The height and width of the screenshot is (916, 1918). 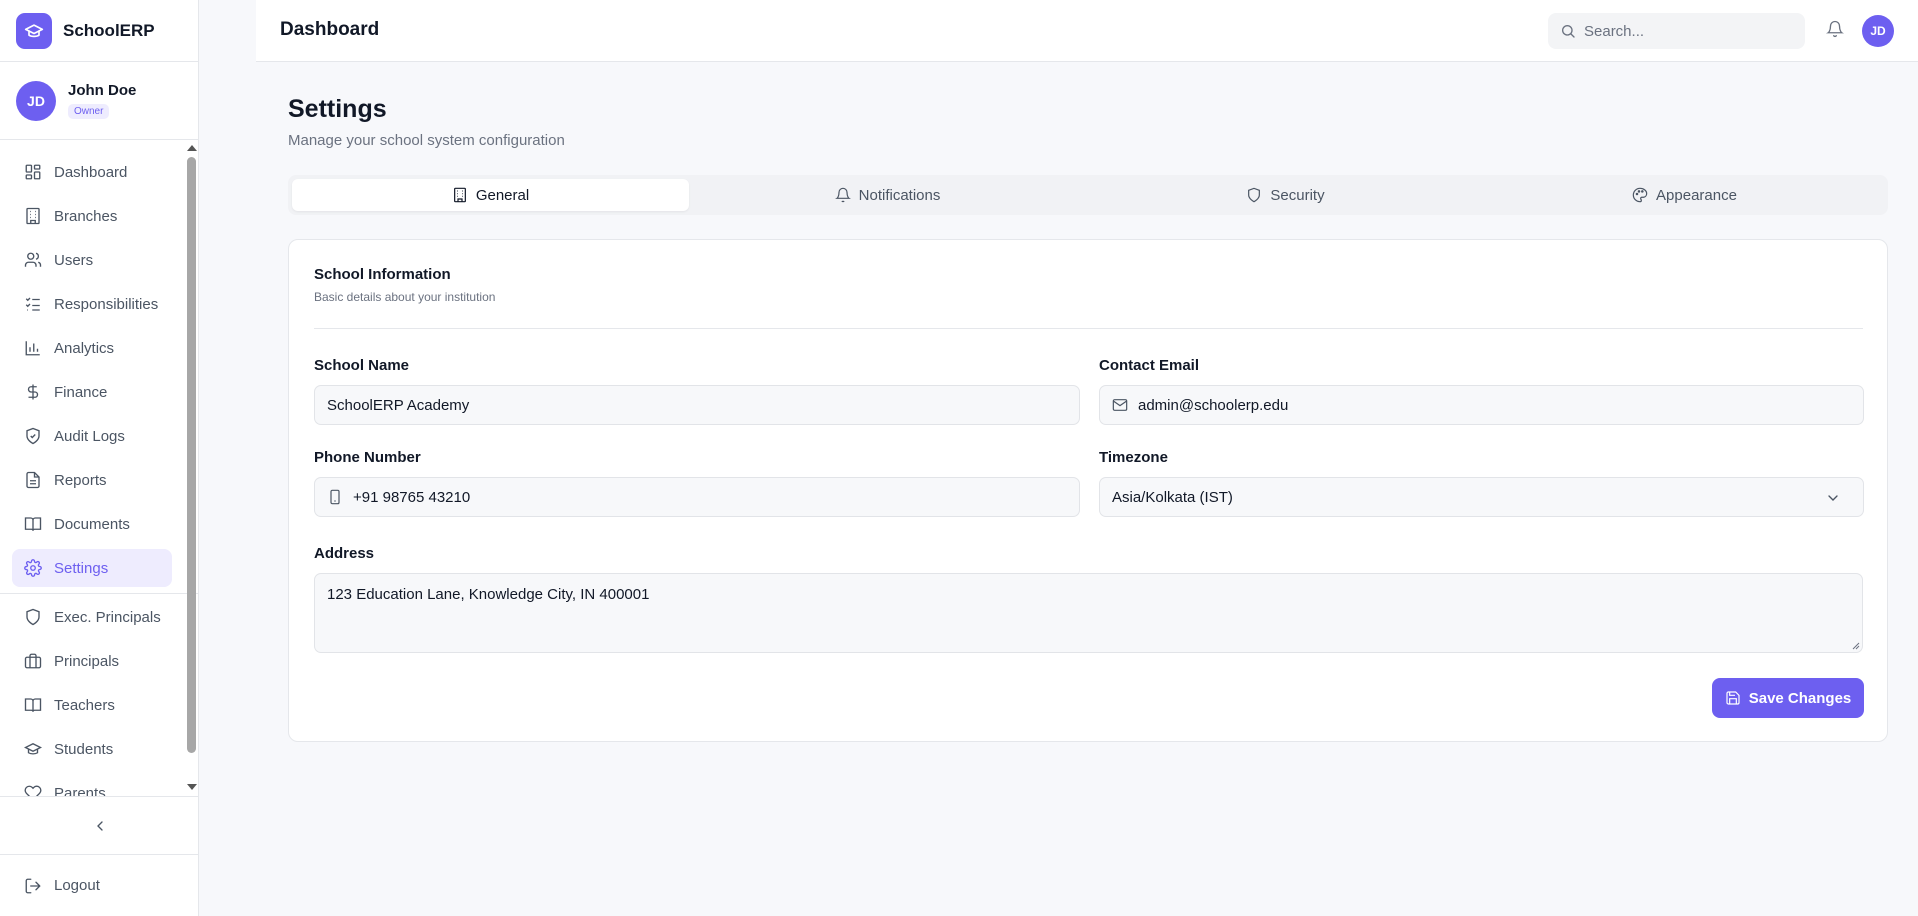 I want to click on brand: SchoolERP, so click(x=99, y=31).